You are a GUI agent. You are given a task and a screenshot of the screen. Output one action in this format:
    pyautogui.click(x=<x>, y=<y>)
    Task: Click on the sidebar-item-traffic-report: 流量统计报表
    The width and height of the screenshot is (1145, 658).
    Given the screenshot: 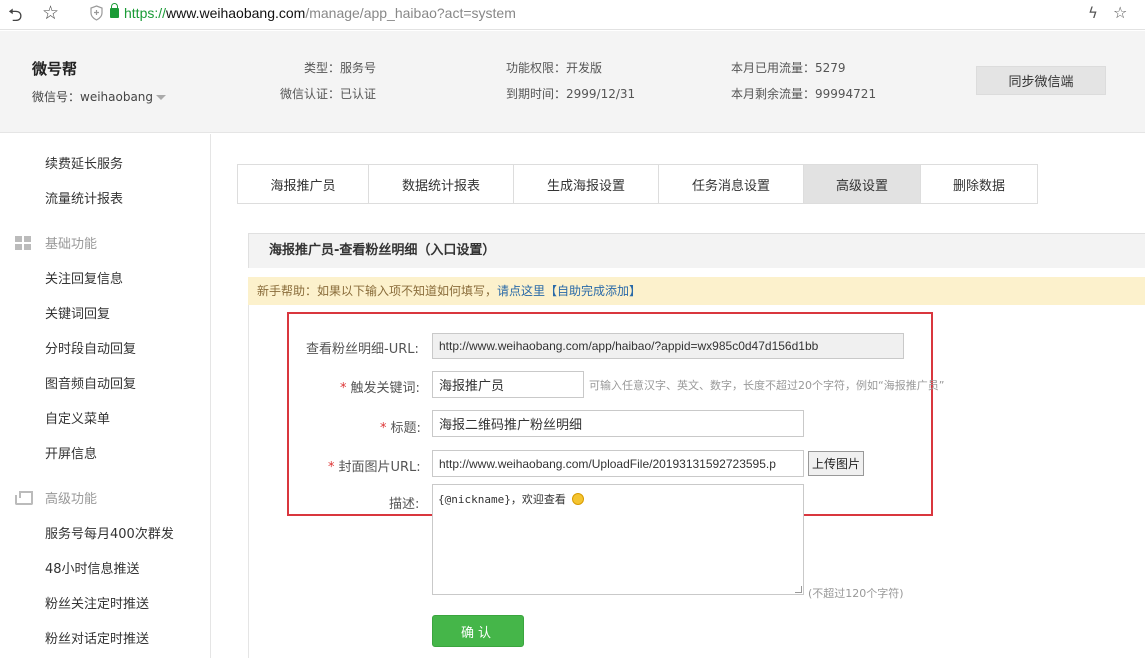 What is the action you would take?
    pyautogui.click(x=84, y=197)
    